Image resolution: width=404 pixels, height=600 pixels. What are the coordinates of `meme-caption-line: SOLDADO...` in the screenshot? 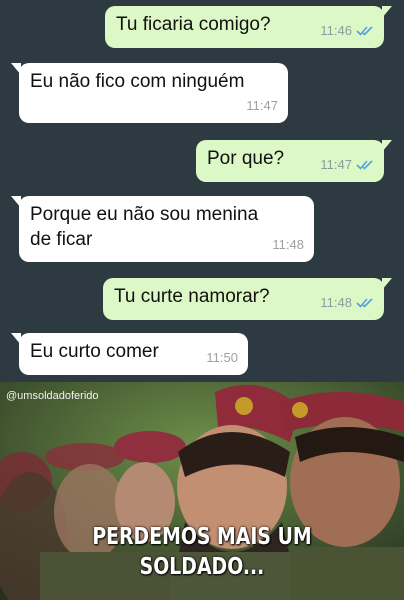 It's located at (202, 567).